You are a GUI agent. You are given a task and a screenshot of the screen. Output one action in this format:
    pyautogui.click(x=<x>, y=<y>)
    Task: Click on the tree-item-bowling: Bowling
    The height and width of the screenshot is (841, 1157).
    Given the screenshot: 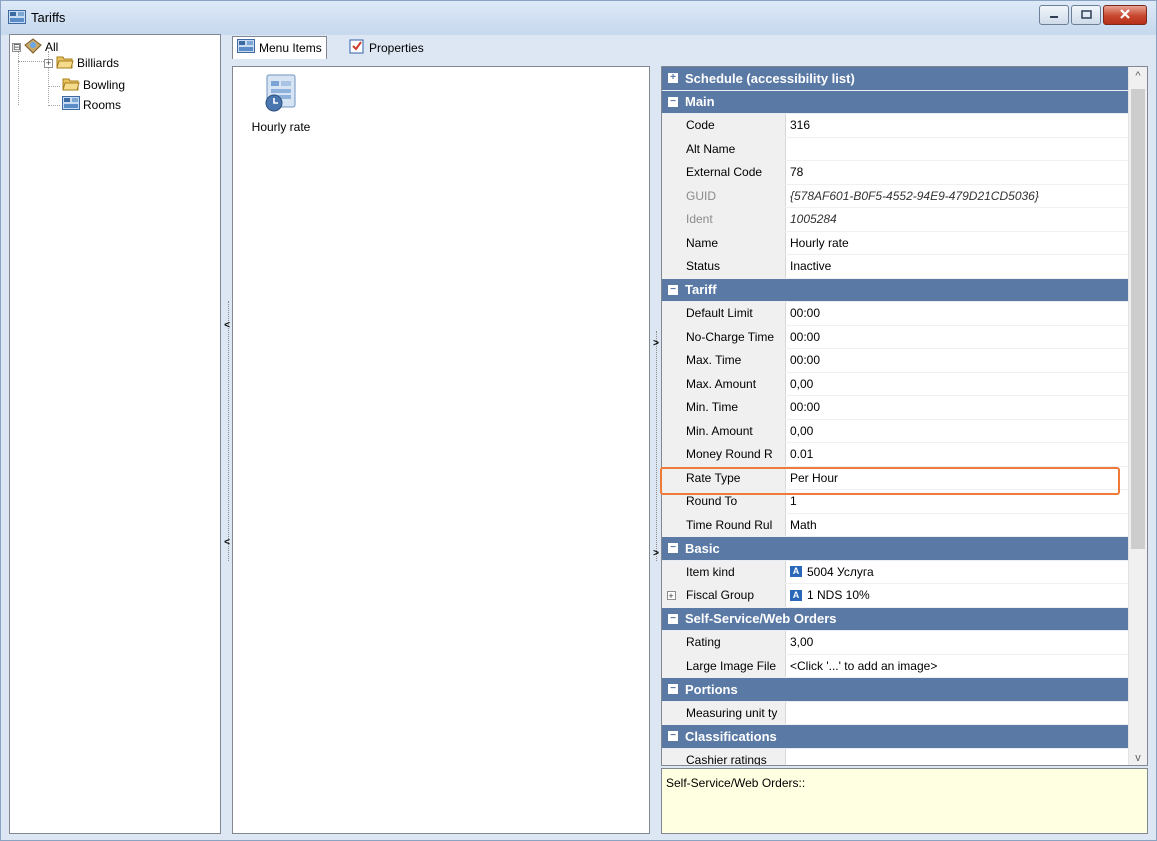 What is the action you would take?
    pyautogui.click(x=93, y=85)
    